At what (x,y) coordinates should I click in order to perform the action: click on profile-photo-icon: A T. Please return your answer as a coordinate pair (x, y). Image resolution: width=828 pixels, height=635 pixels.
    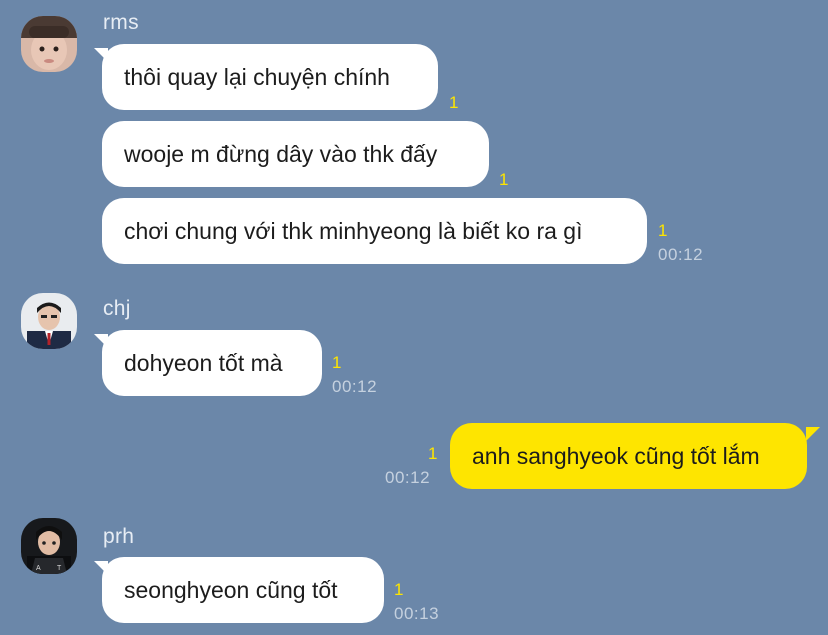
    Looking at the image, I should click on (49, 546).